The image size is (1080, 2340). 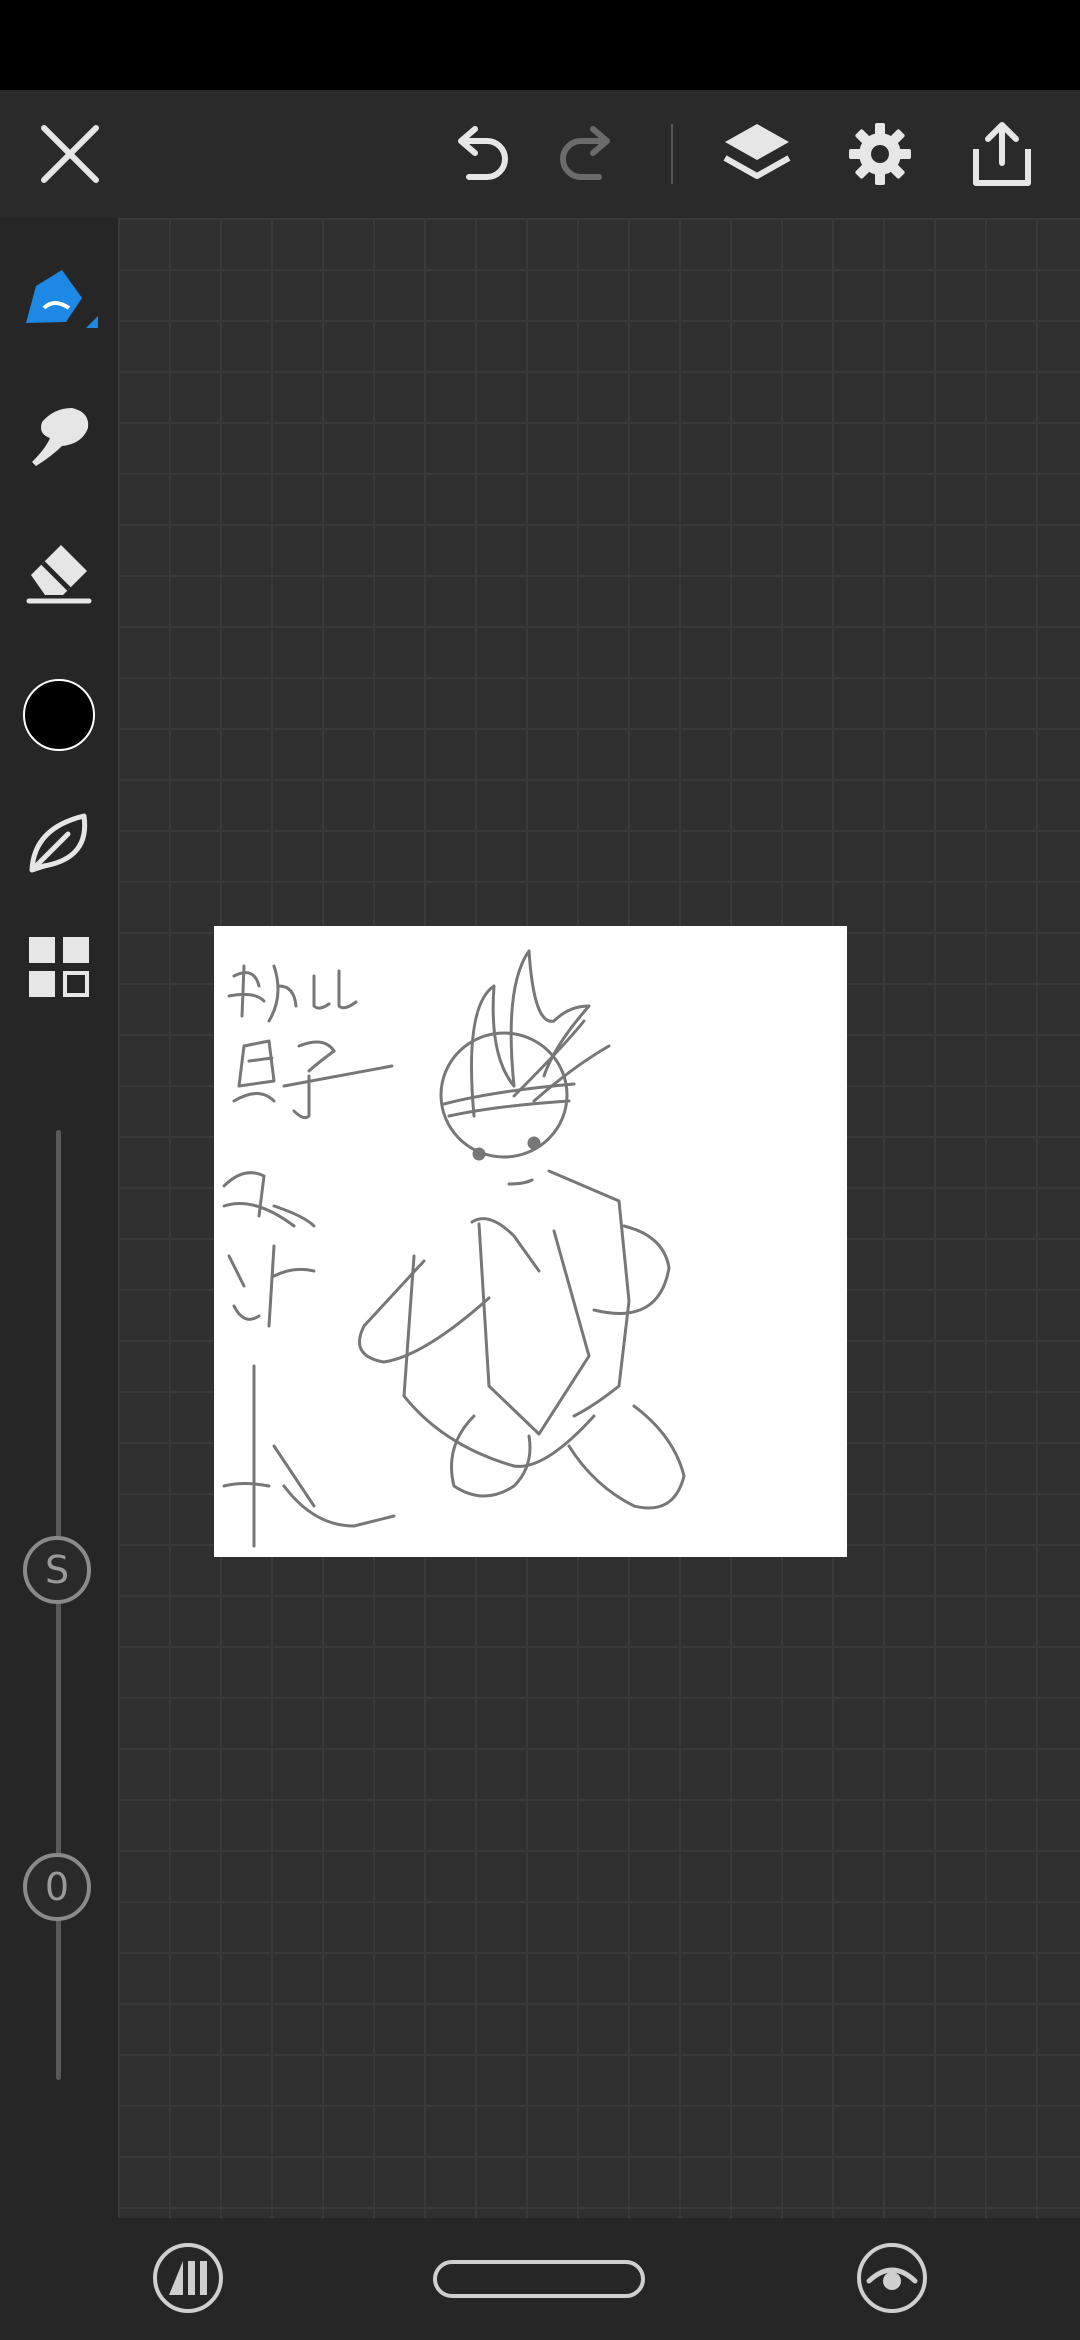 I want to click on color-swatch, so click(x=59, y=715).